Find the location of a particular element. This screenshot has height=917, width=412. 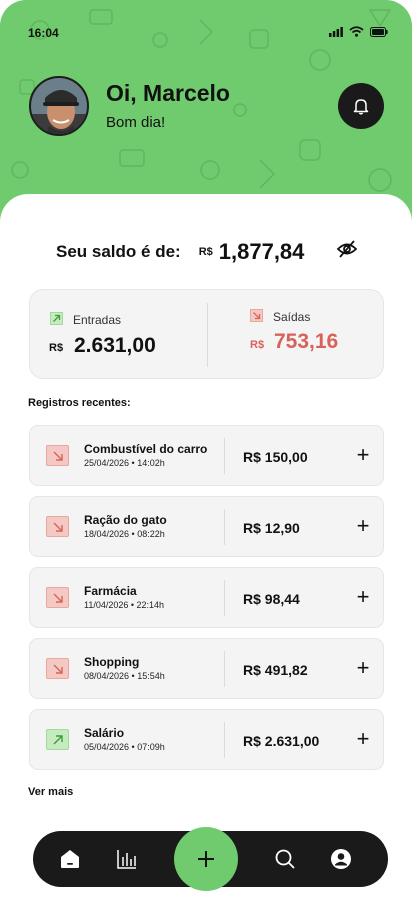

status-bar: 16:04 is located at coordinates (206, 30).